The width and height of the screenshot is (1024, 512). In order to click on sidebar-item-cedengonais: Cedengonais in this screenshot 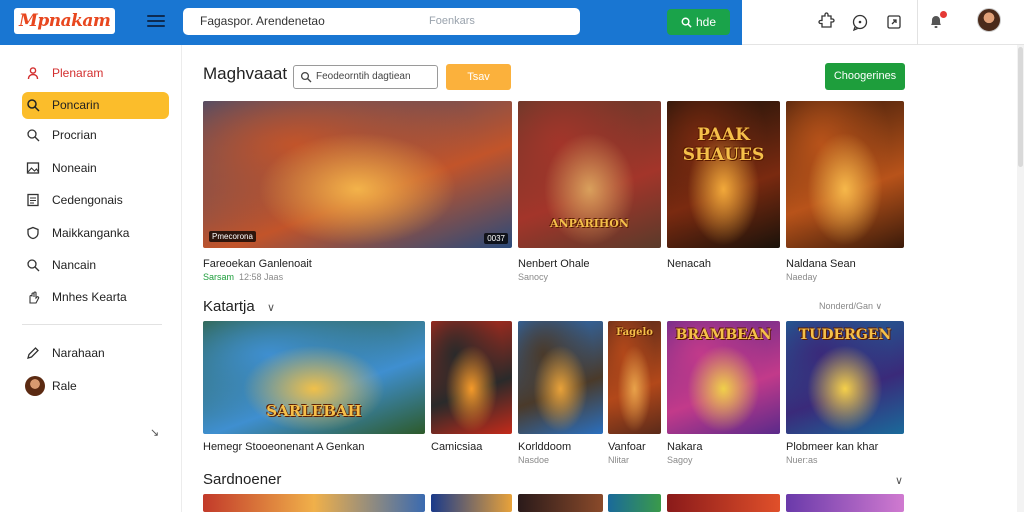, I will do `click(95, 200)`.